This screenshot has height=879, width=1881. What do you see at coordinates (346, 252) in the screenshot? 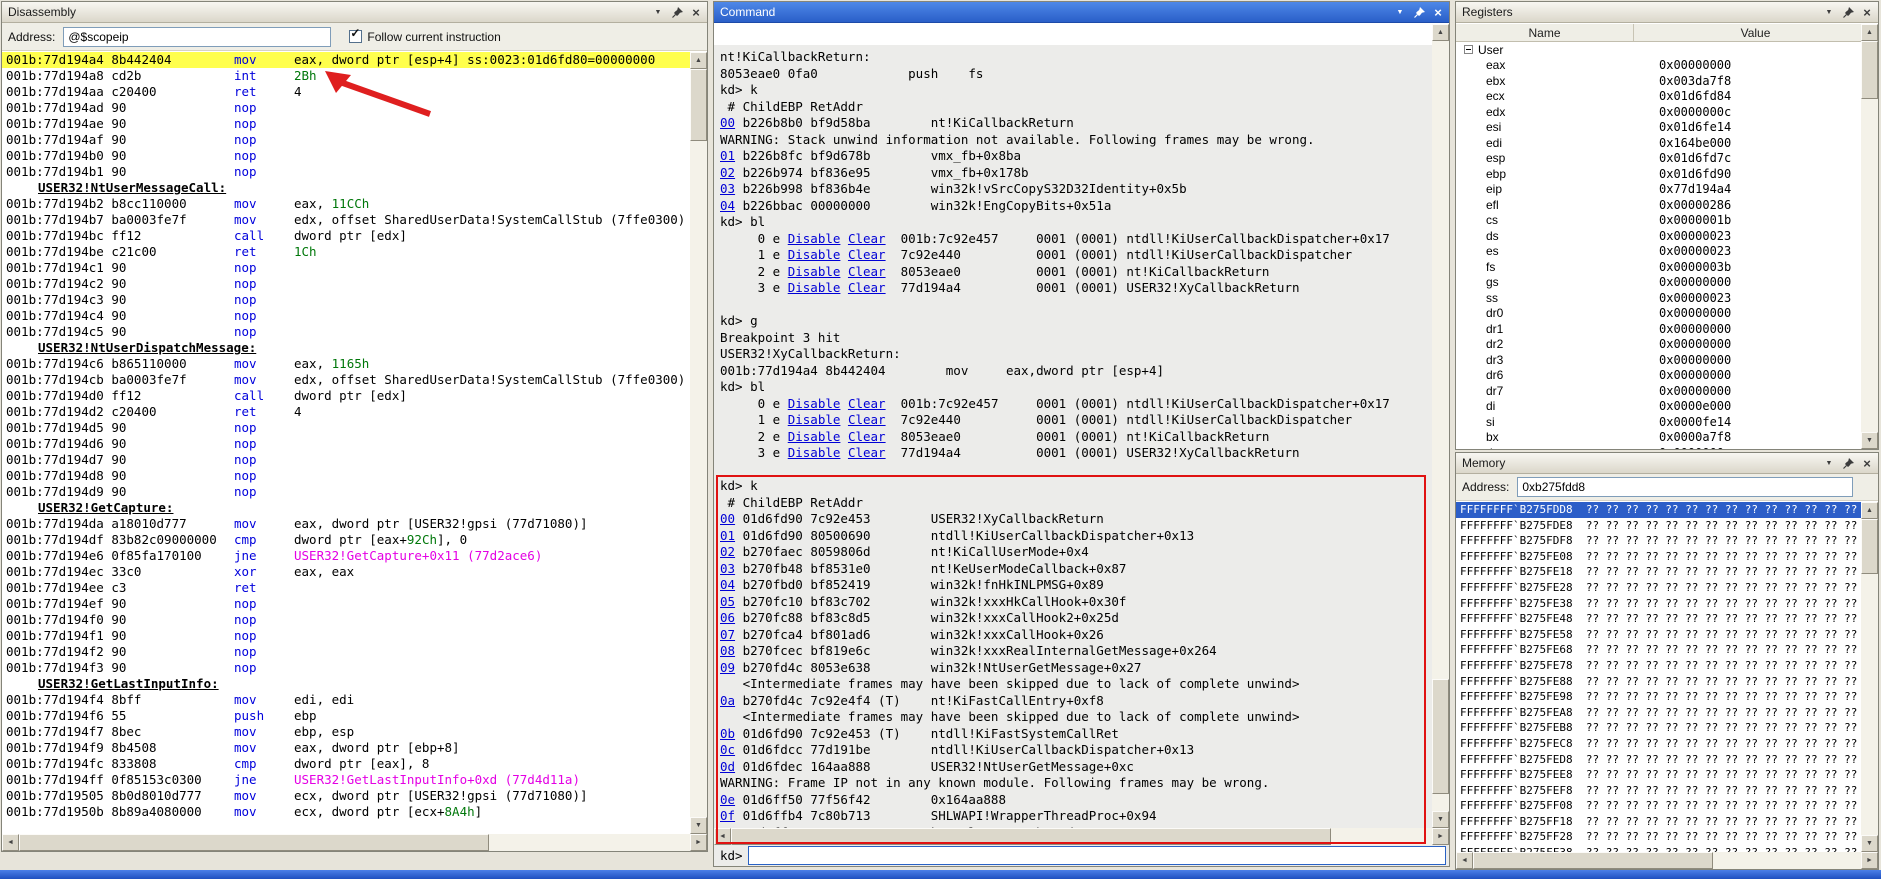
I see `disasm-instruction-row: 001b:77d194be c21c00 ret 1Ch` at bounding box center [346, 252].